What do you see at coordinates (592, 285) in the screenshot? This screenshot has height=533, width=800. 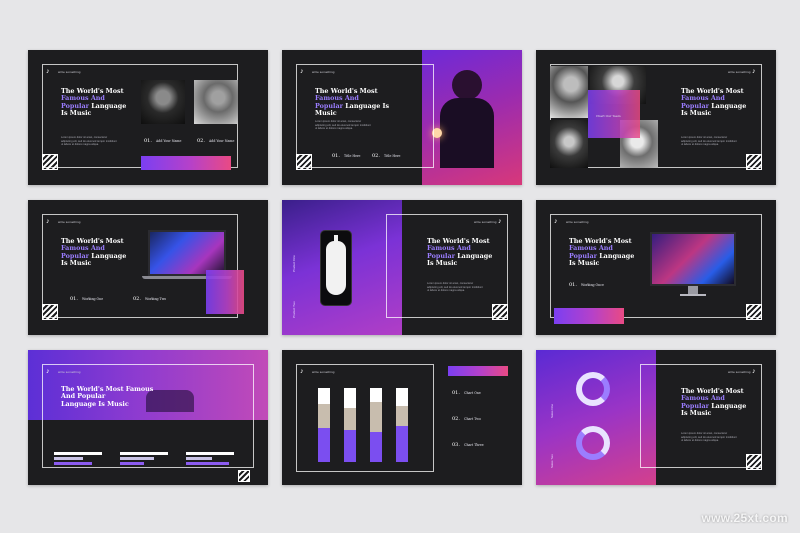 I see `item-label: Working Once` at bounding box center [592, 285].